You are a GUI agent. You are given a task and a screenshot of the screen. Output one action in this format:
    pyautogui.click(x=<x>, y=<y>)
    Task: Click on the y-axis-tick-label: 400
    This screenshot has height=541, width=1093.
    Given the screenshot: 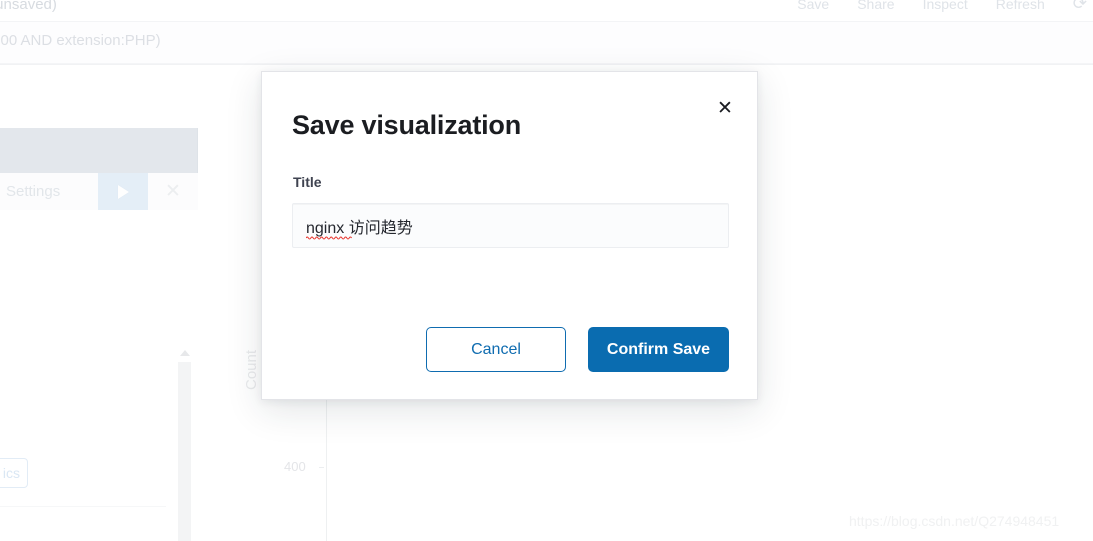 What is the action you would take?
    pyautogui.click(x=295, y=466)
    